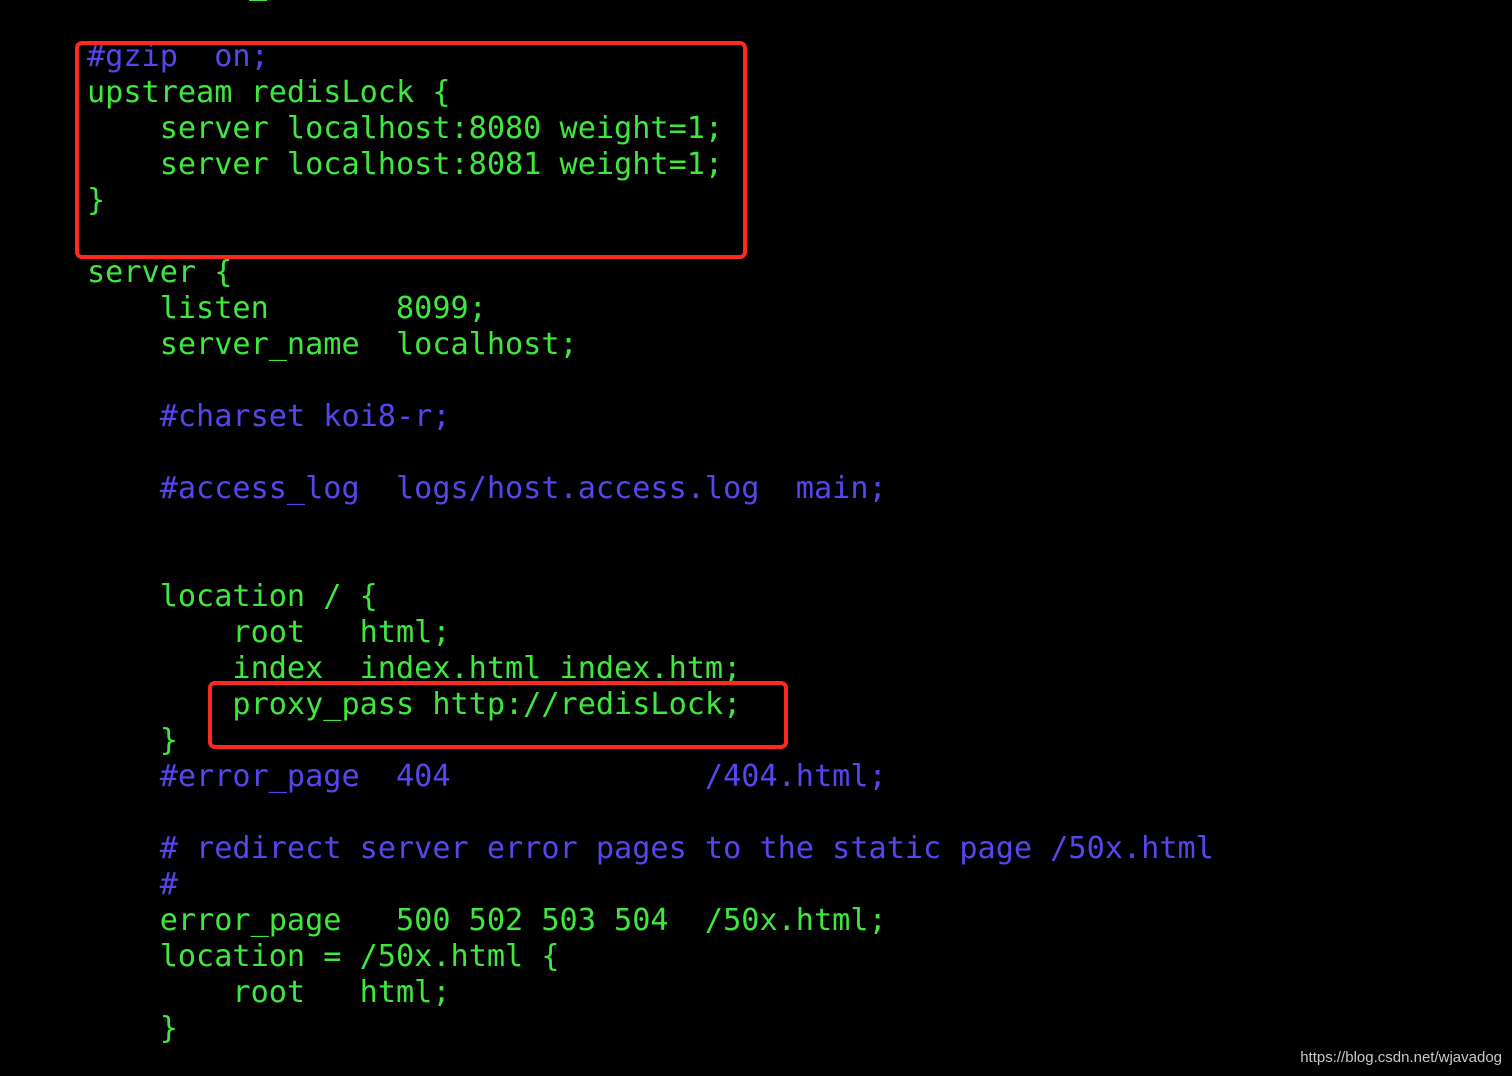 The image size is (1512, 1076). Describe the element at coordinates (487, 488) in the screenshot. I see `comment-line: #access_log logs/host.access.log main;` at that location.